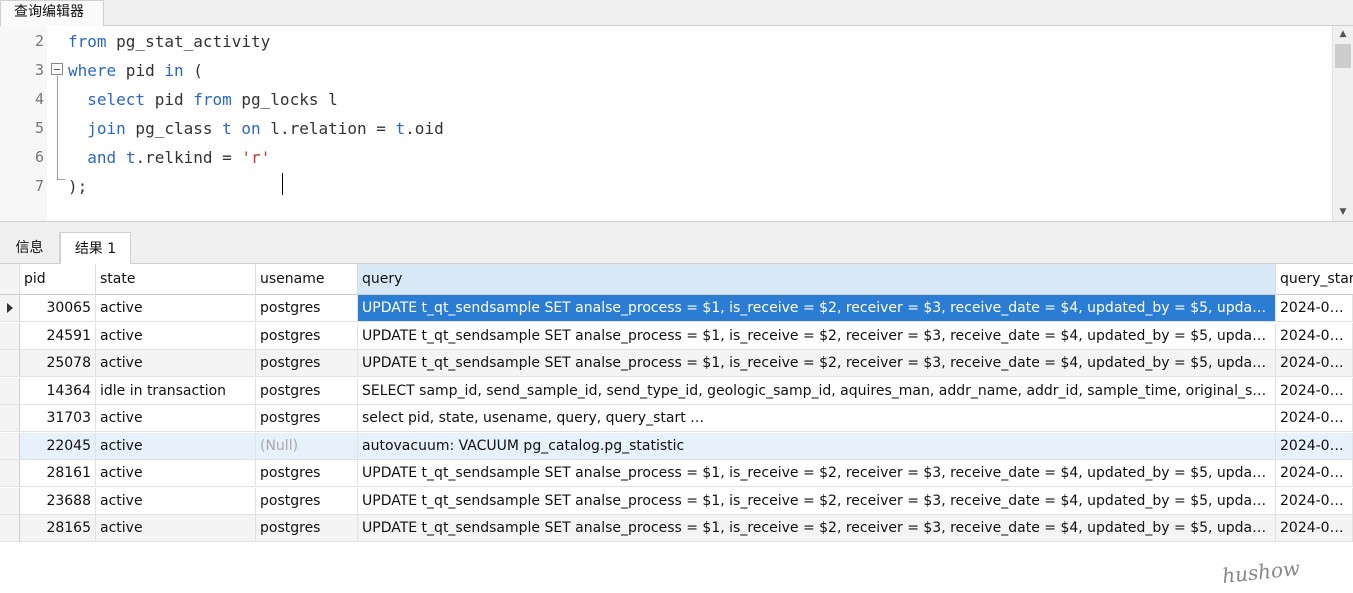 The height and width of the screenshot is (593, 1353). Describe the element at coordinates (1343, 212) in the screenshot. I see `scroll-down-arrow-icon: ▼` at that location.